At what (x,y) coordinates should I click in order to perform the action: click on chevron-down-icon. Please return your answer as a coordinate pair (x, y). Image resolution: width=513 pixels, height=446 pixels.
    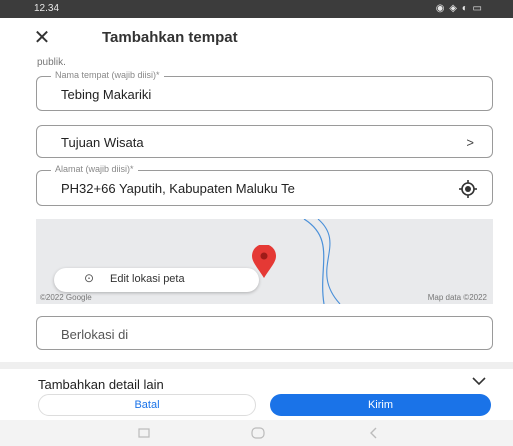
    Looking at the image, I should click on (479, 381).